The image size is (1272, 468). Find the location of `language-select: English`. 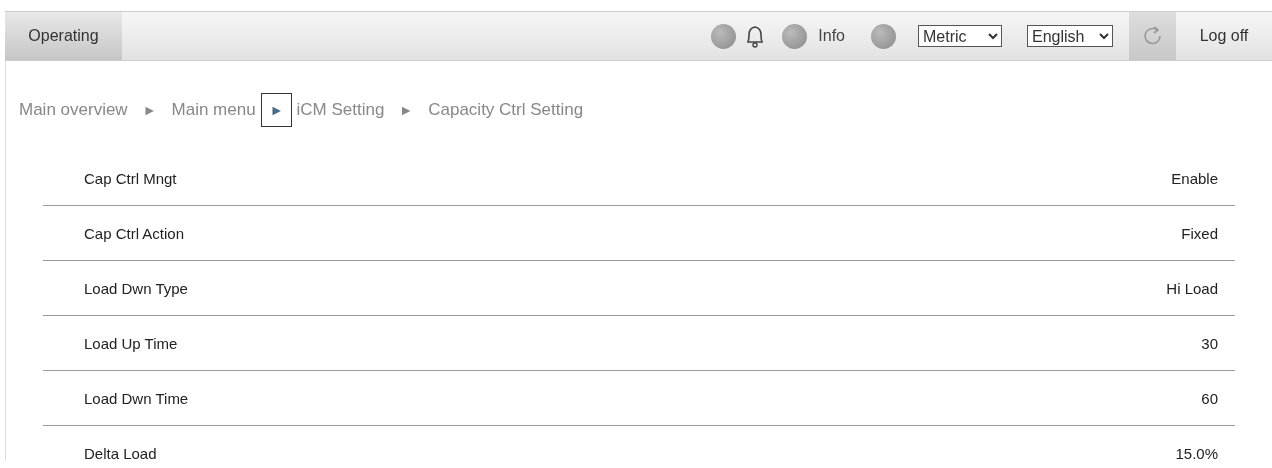

language-select: English is located at coordinates (1070, 36).